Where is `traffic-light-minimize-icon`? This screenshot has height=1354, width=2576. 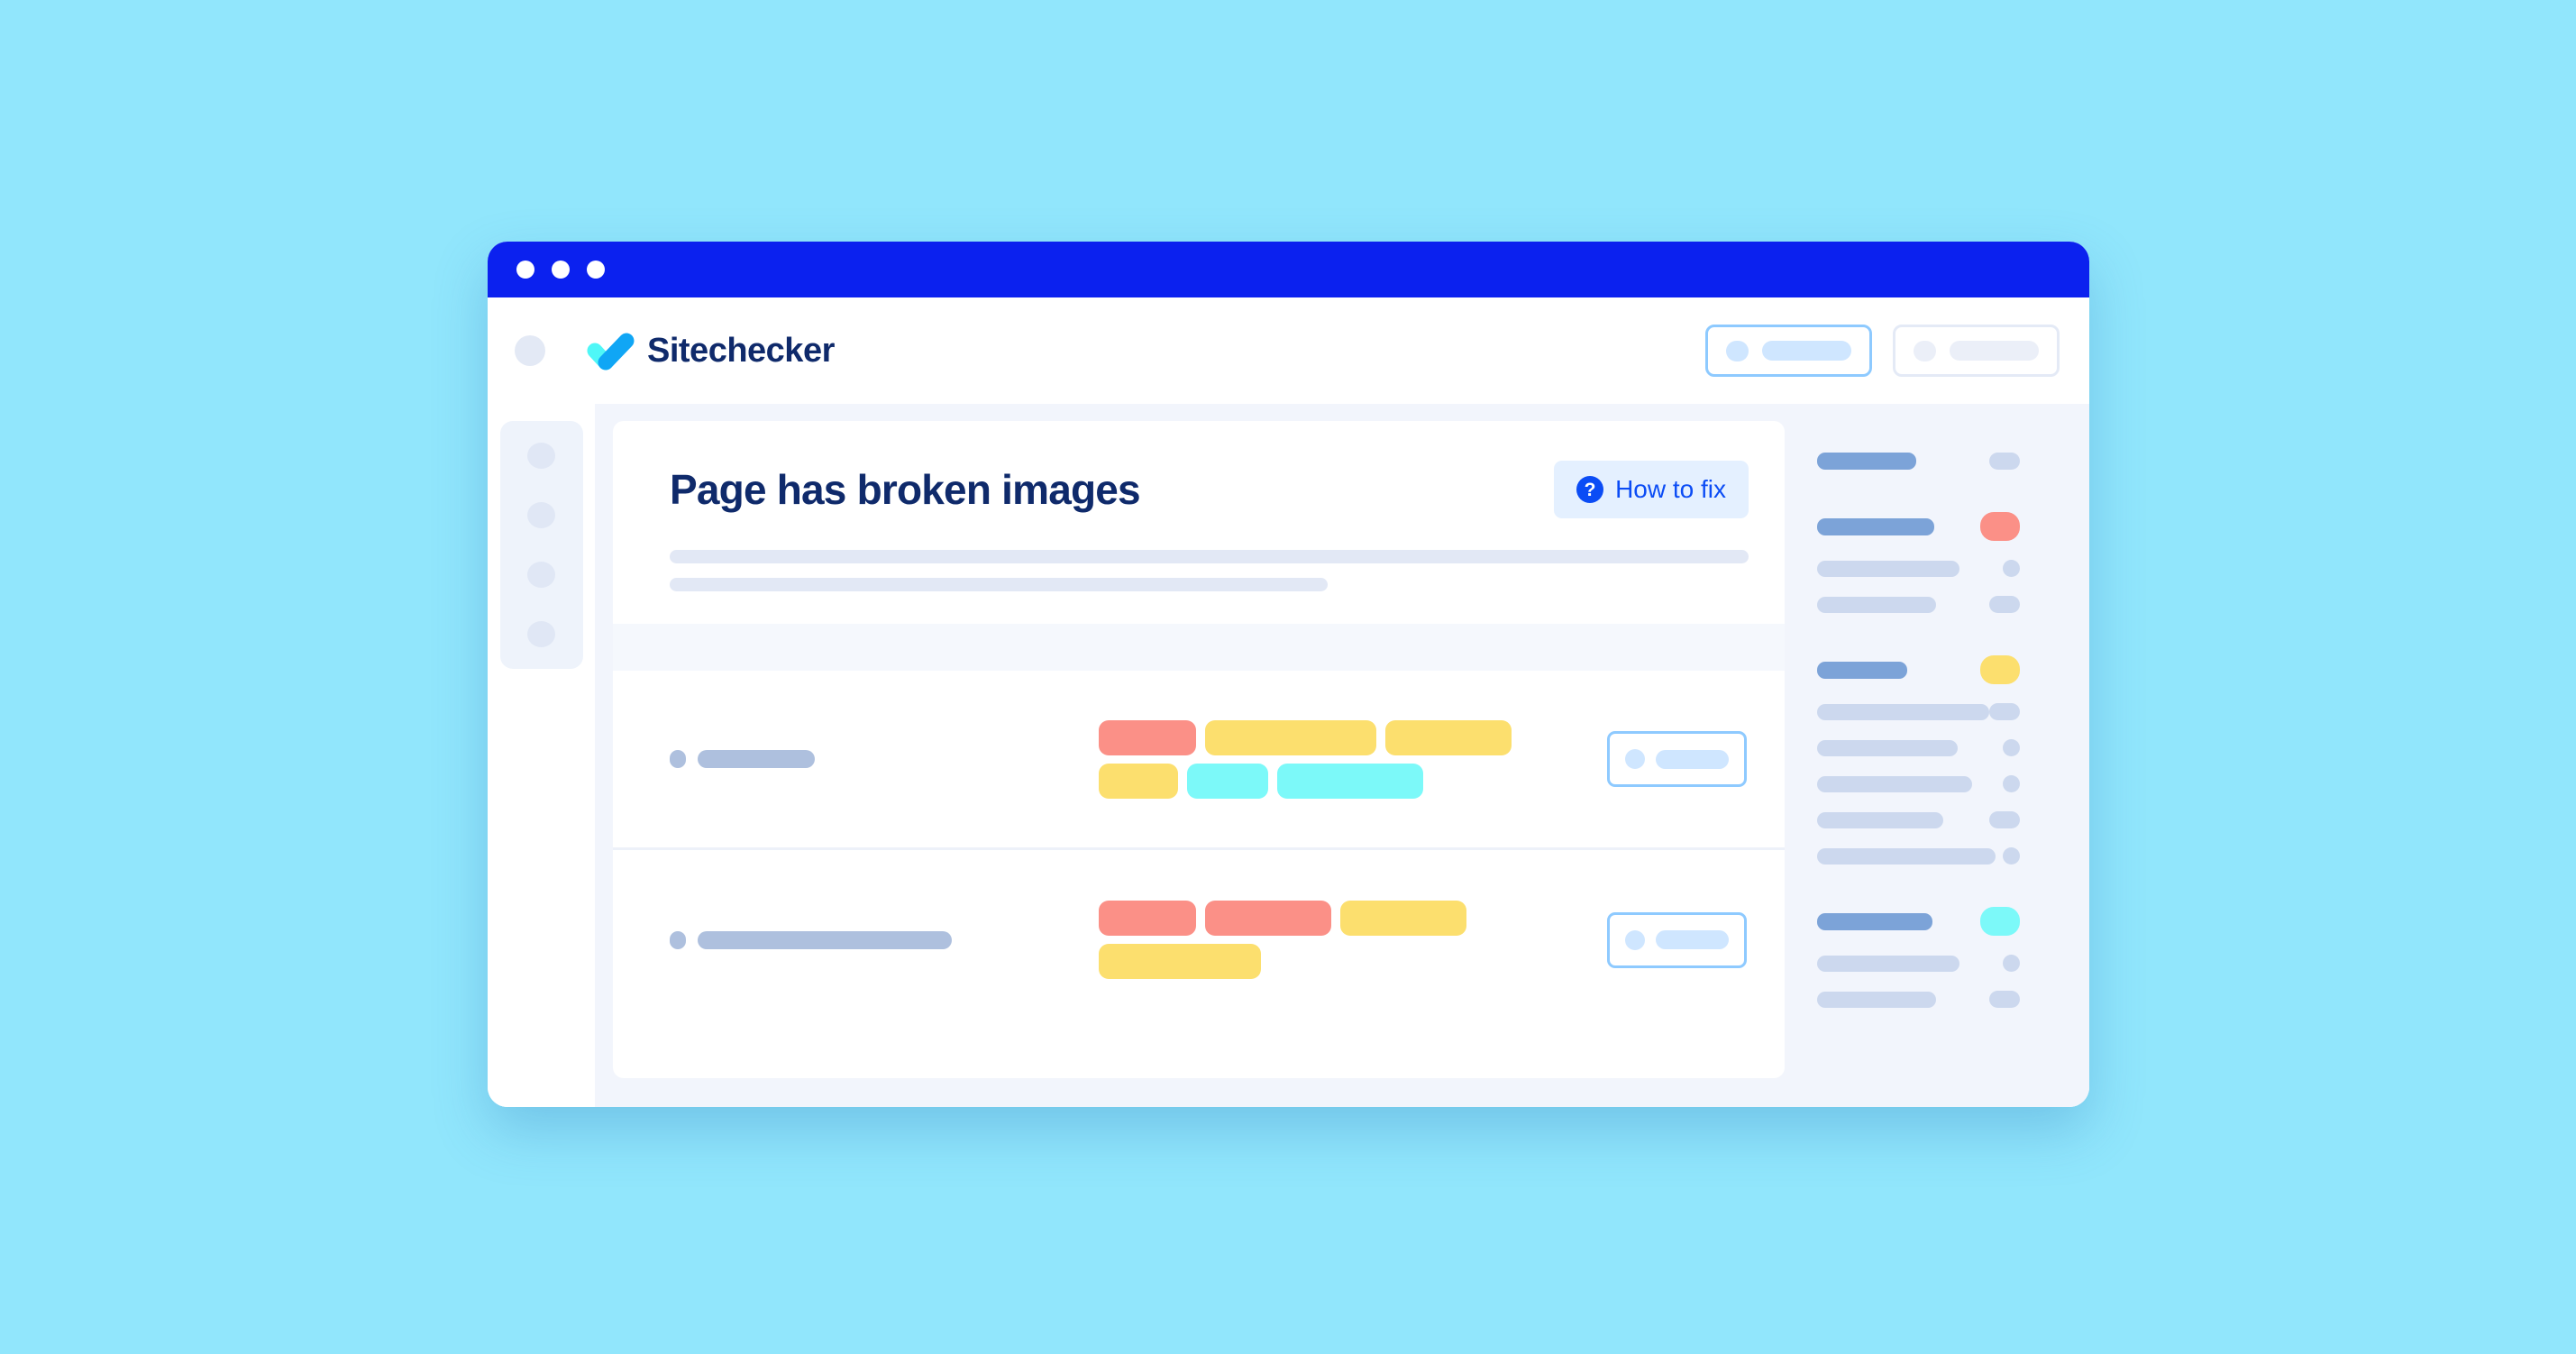 traffic-light-minimize-icon is located at coordinates (561, 270).